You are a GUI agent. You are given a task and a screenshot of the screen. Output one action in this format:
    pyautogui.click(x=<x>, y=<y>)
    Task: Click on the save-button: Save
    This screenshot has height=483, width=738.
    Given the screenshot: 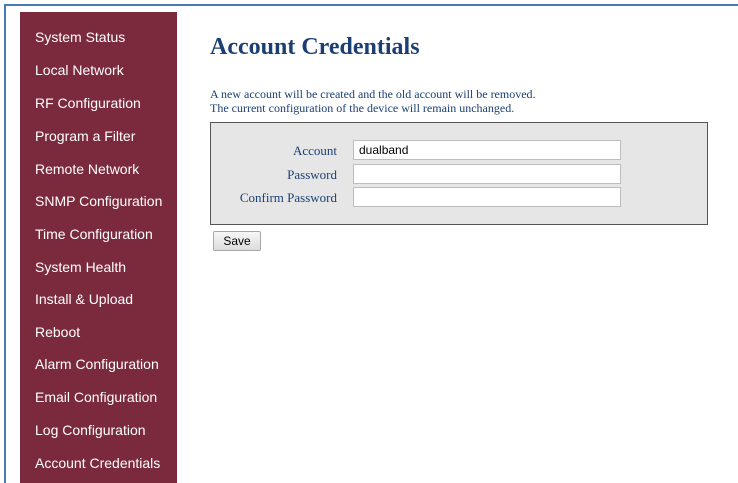 What is the action you would take?
    pyautogui.click(x=237, y=241)
    